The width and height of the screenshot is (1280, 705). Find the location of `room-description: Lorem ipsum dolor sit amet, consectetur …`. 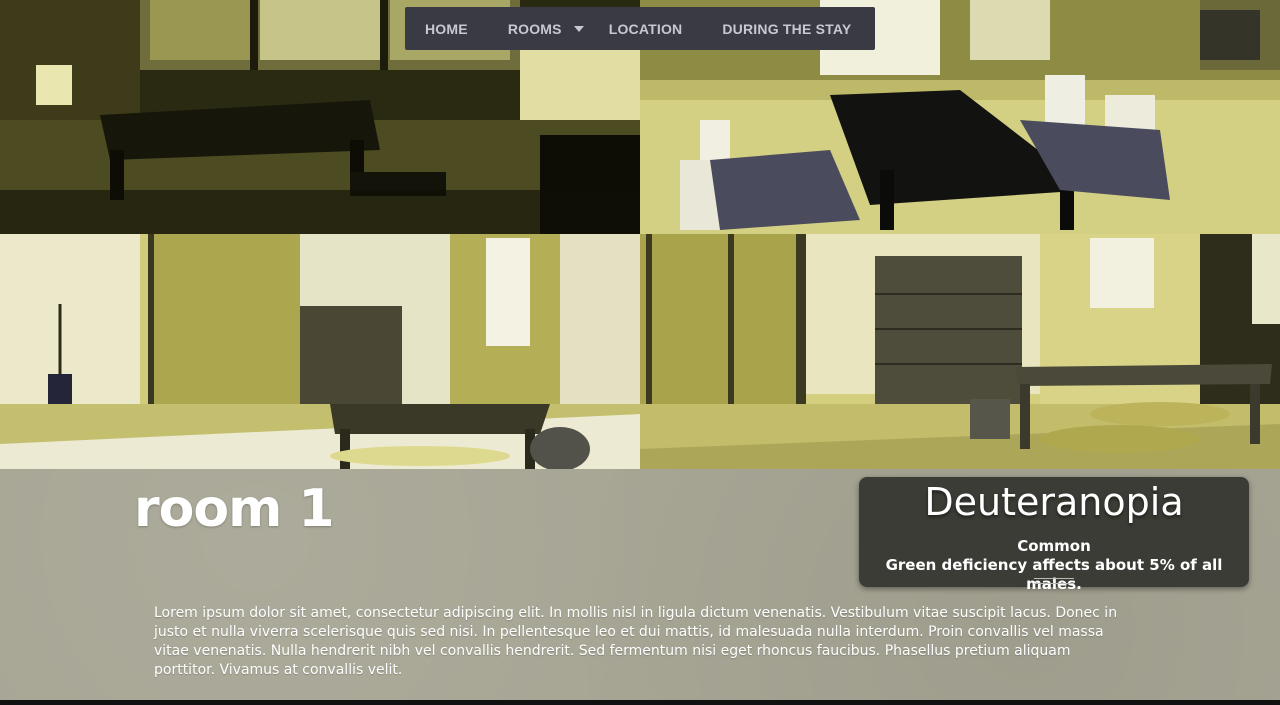

room-description: Lorem ipsum dolor sit amet, consectetur … is located at coordinates (636, 641).